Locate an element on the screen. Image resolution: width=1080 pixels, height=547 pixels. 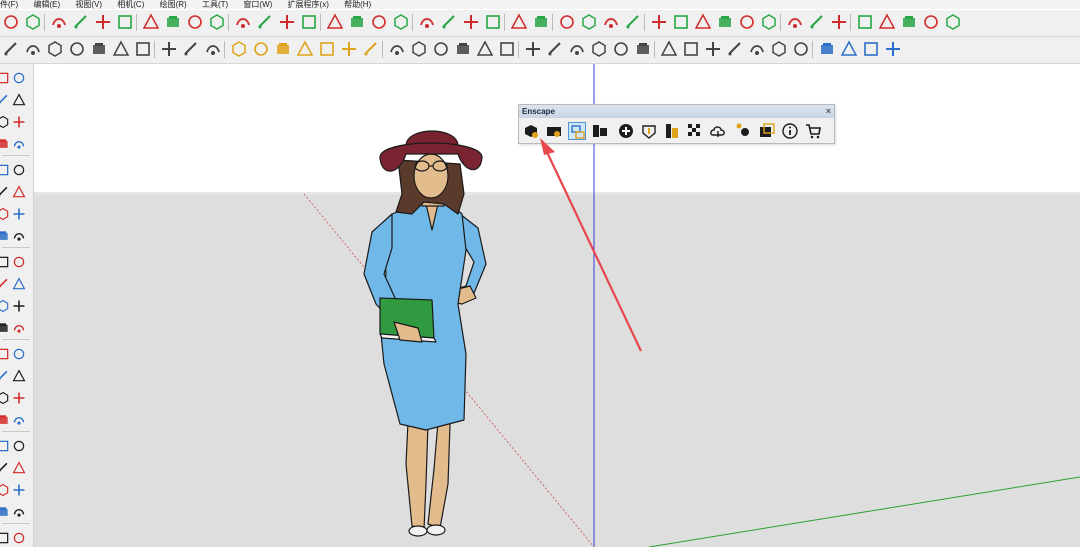
person-figure is located at coordinates (425, 333).